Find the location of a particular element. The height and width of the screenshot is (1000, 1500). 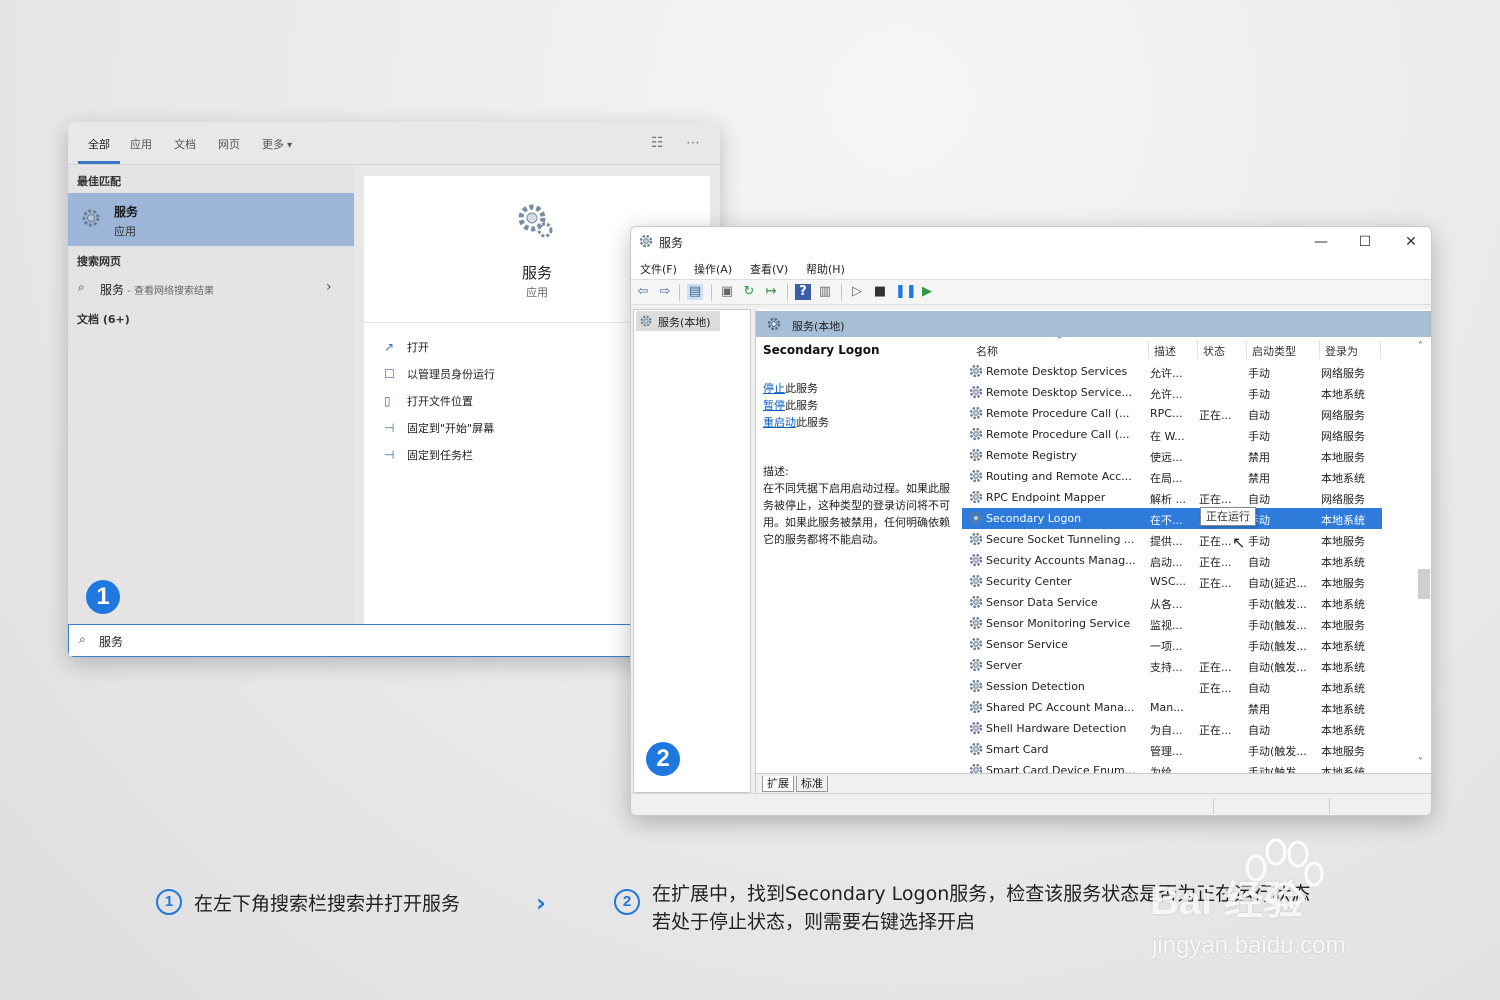

table-row: Smart Card 管理... 手动(触发... 本地服务 is located at coordinates (1172, 749).